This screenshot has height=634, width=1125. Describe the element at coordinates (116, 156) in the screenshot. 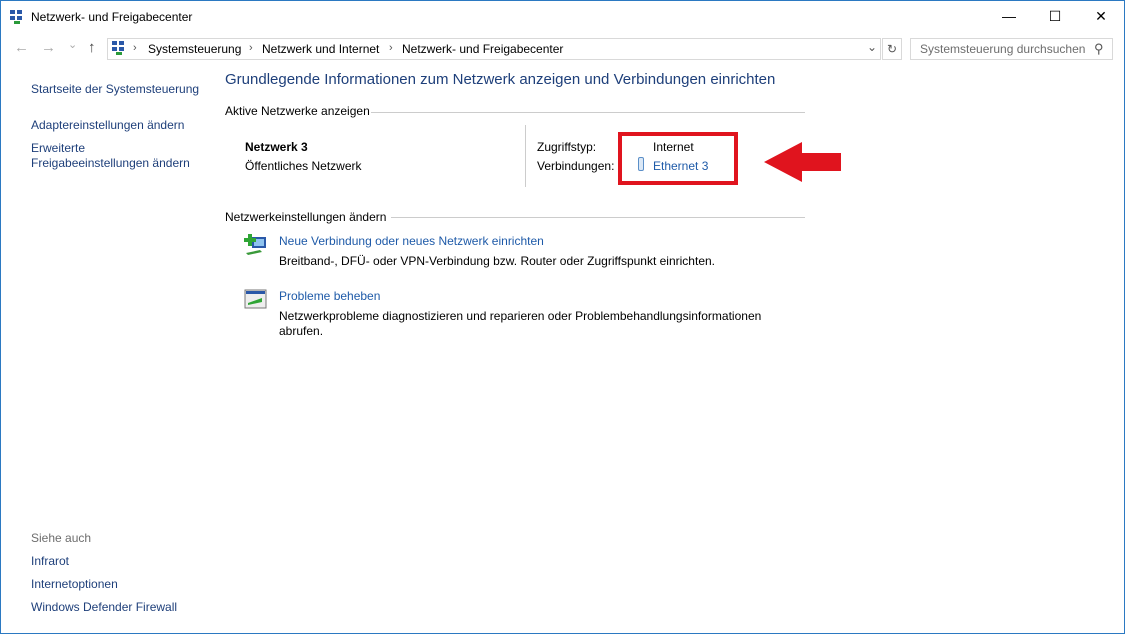

I see `sidebar-item-sharing: Erweiterte Freigabeeinstellungen ändern` at that location.